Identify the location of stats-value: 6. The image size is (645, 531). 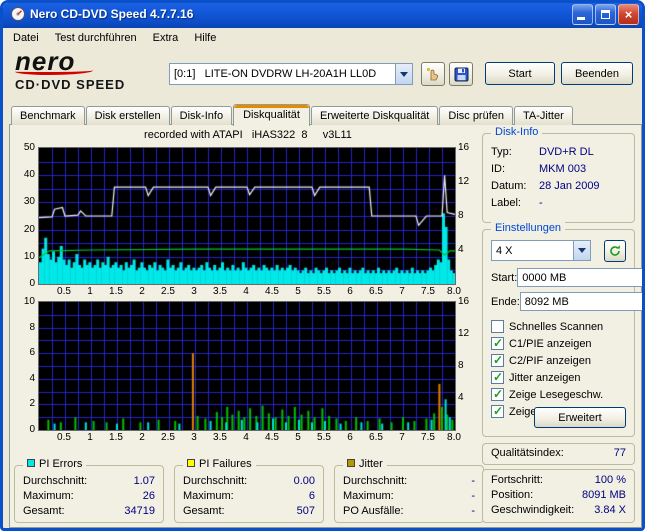
(311, 496).